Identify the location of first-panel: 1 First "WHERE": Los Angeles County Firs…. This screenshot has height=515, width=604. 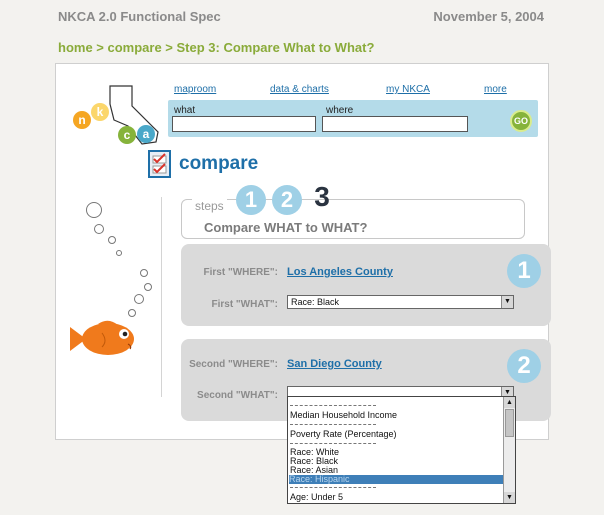
(366, 285).